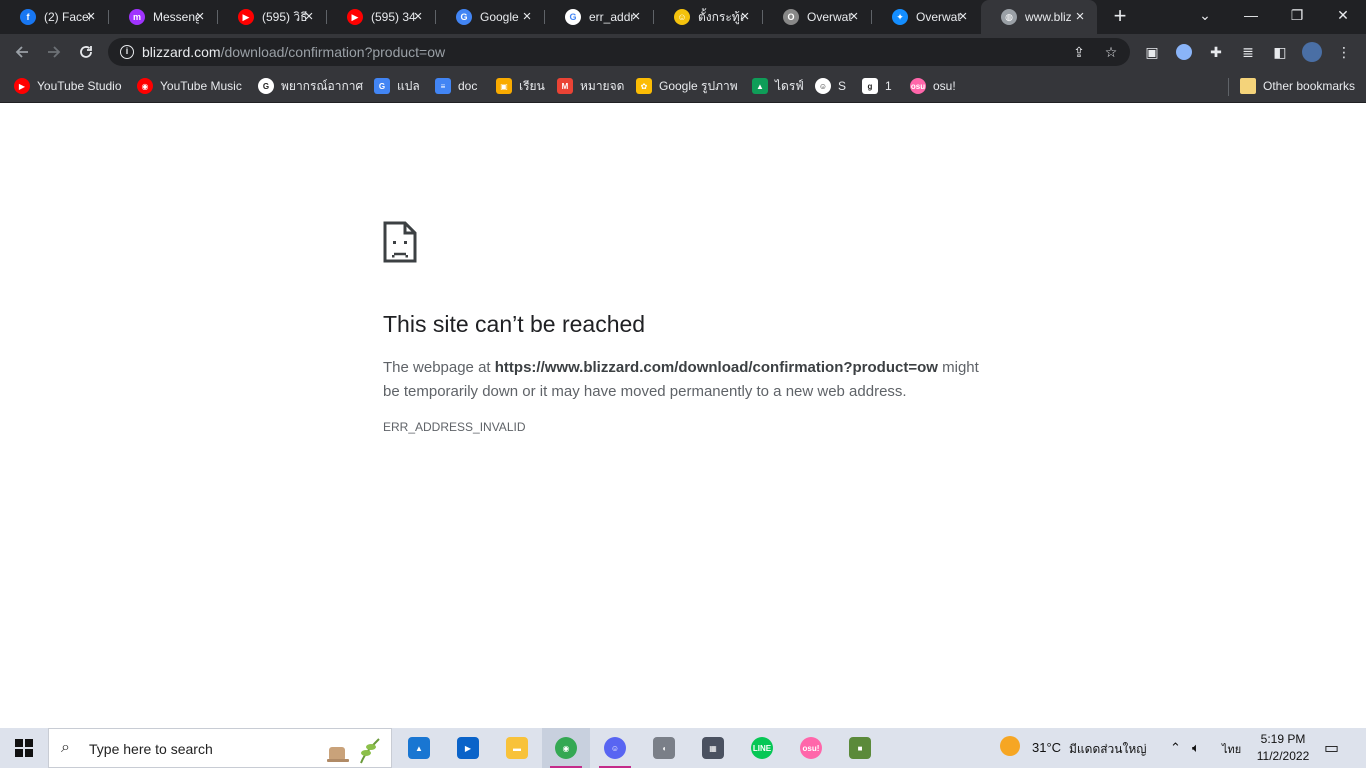 This screenshot has width=1366, height=768. What do you see at coordinates (322, 85) in the screenshot?
I see `bookmark-label: พยากรณ์อากาศ` at bounding box center [322, 85].